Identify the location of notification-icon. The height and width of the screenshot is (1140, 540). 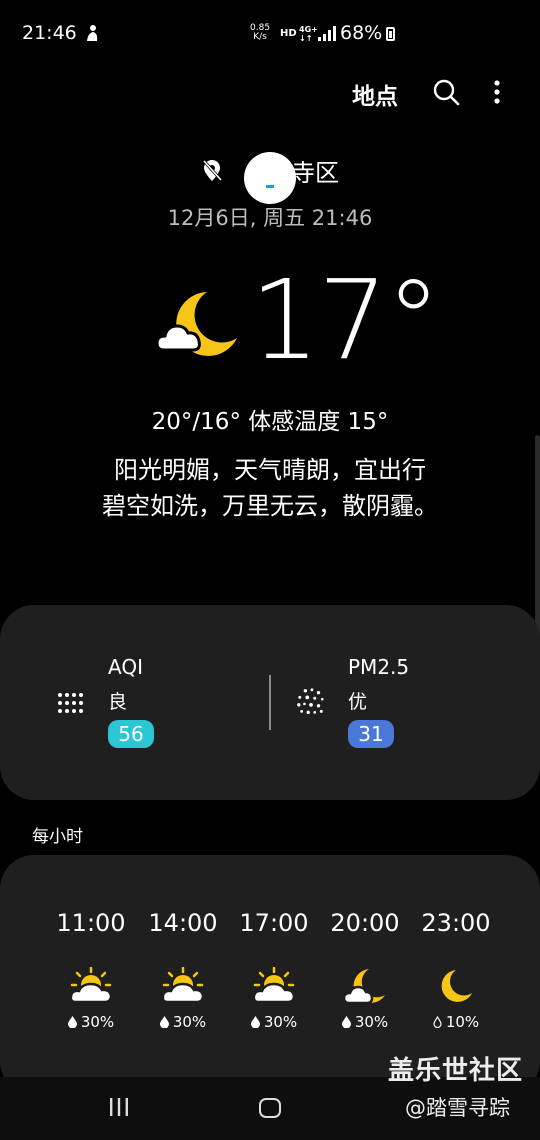
(91, 33).